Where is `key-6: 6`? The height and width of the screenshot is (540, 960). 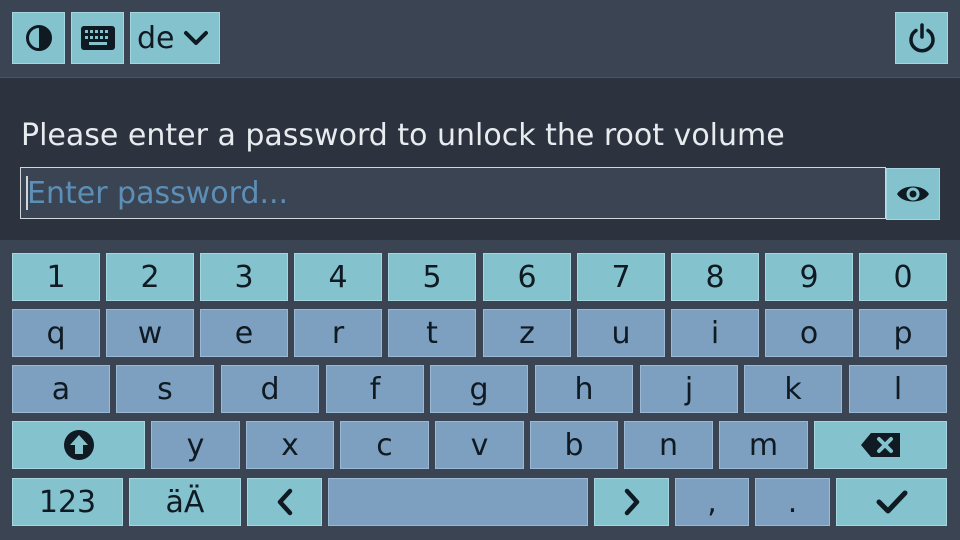 key-6: 6 is located at coordinates (527, 277).